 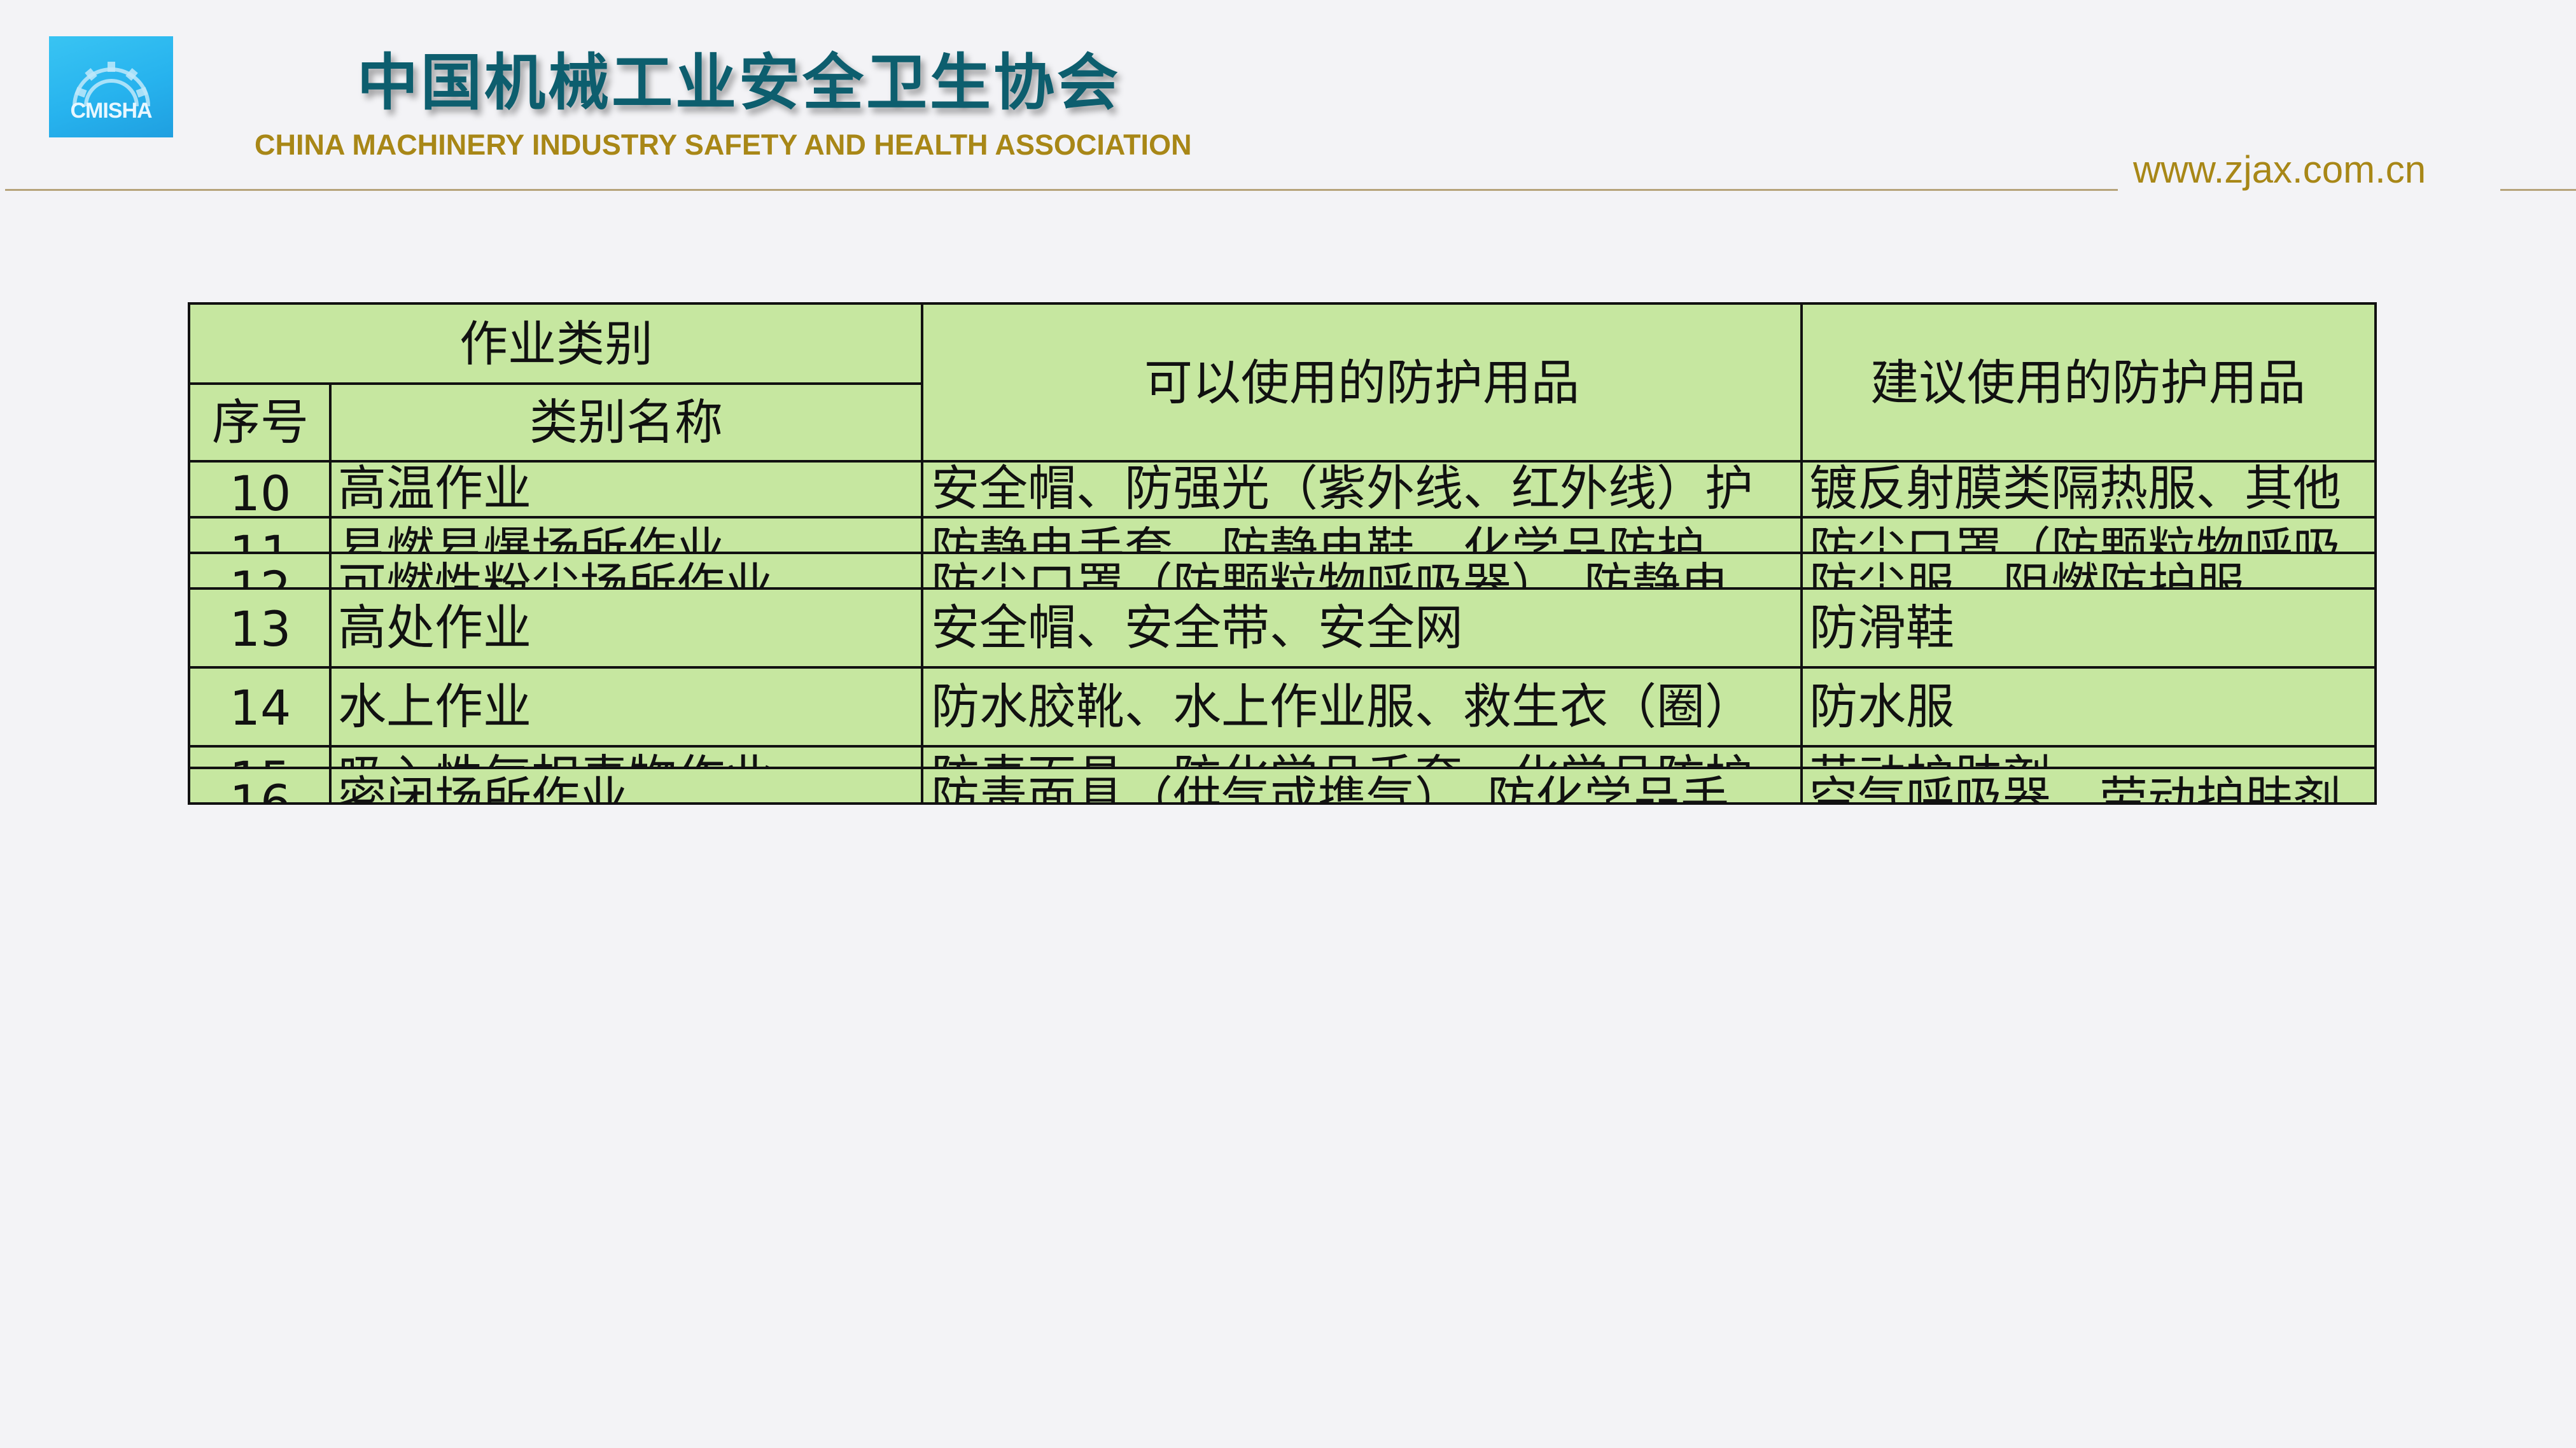 What do you see at coordinates (434, 627) in the screenshot?
I see `row-13-name: 高处作业` at bounding box center [434, 627].